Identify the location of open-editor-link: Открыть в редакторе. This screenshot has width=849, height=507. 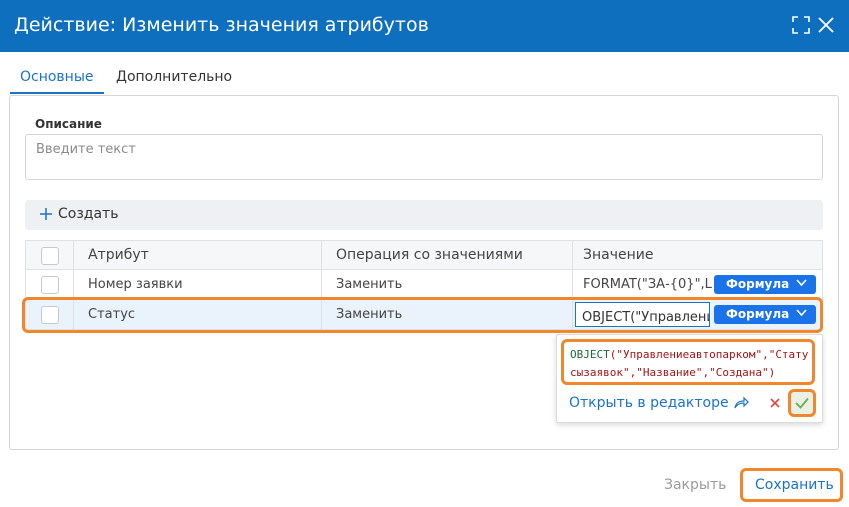
(659, 403).